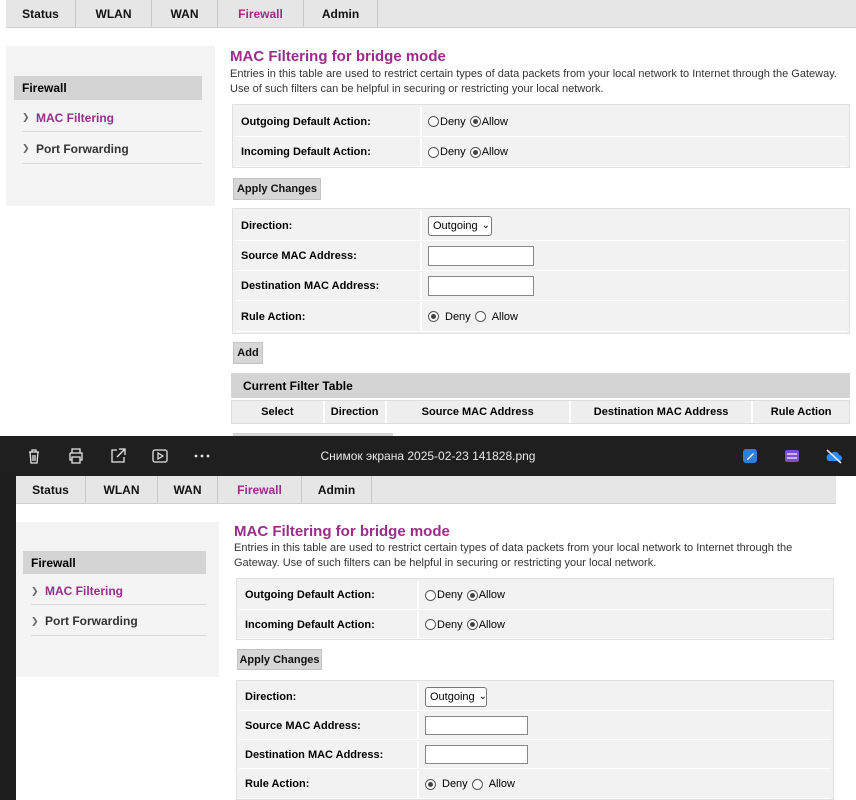 The width and height of the screenshot is (856, 800). Describe the element at coordinates (540, 385) in the screenshot. I see `filter-table-title: Current Filter Table` at that location.